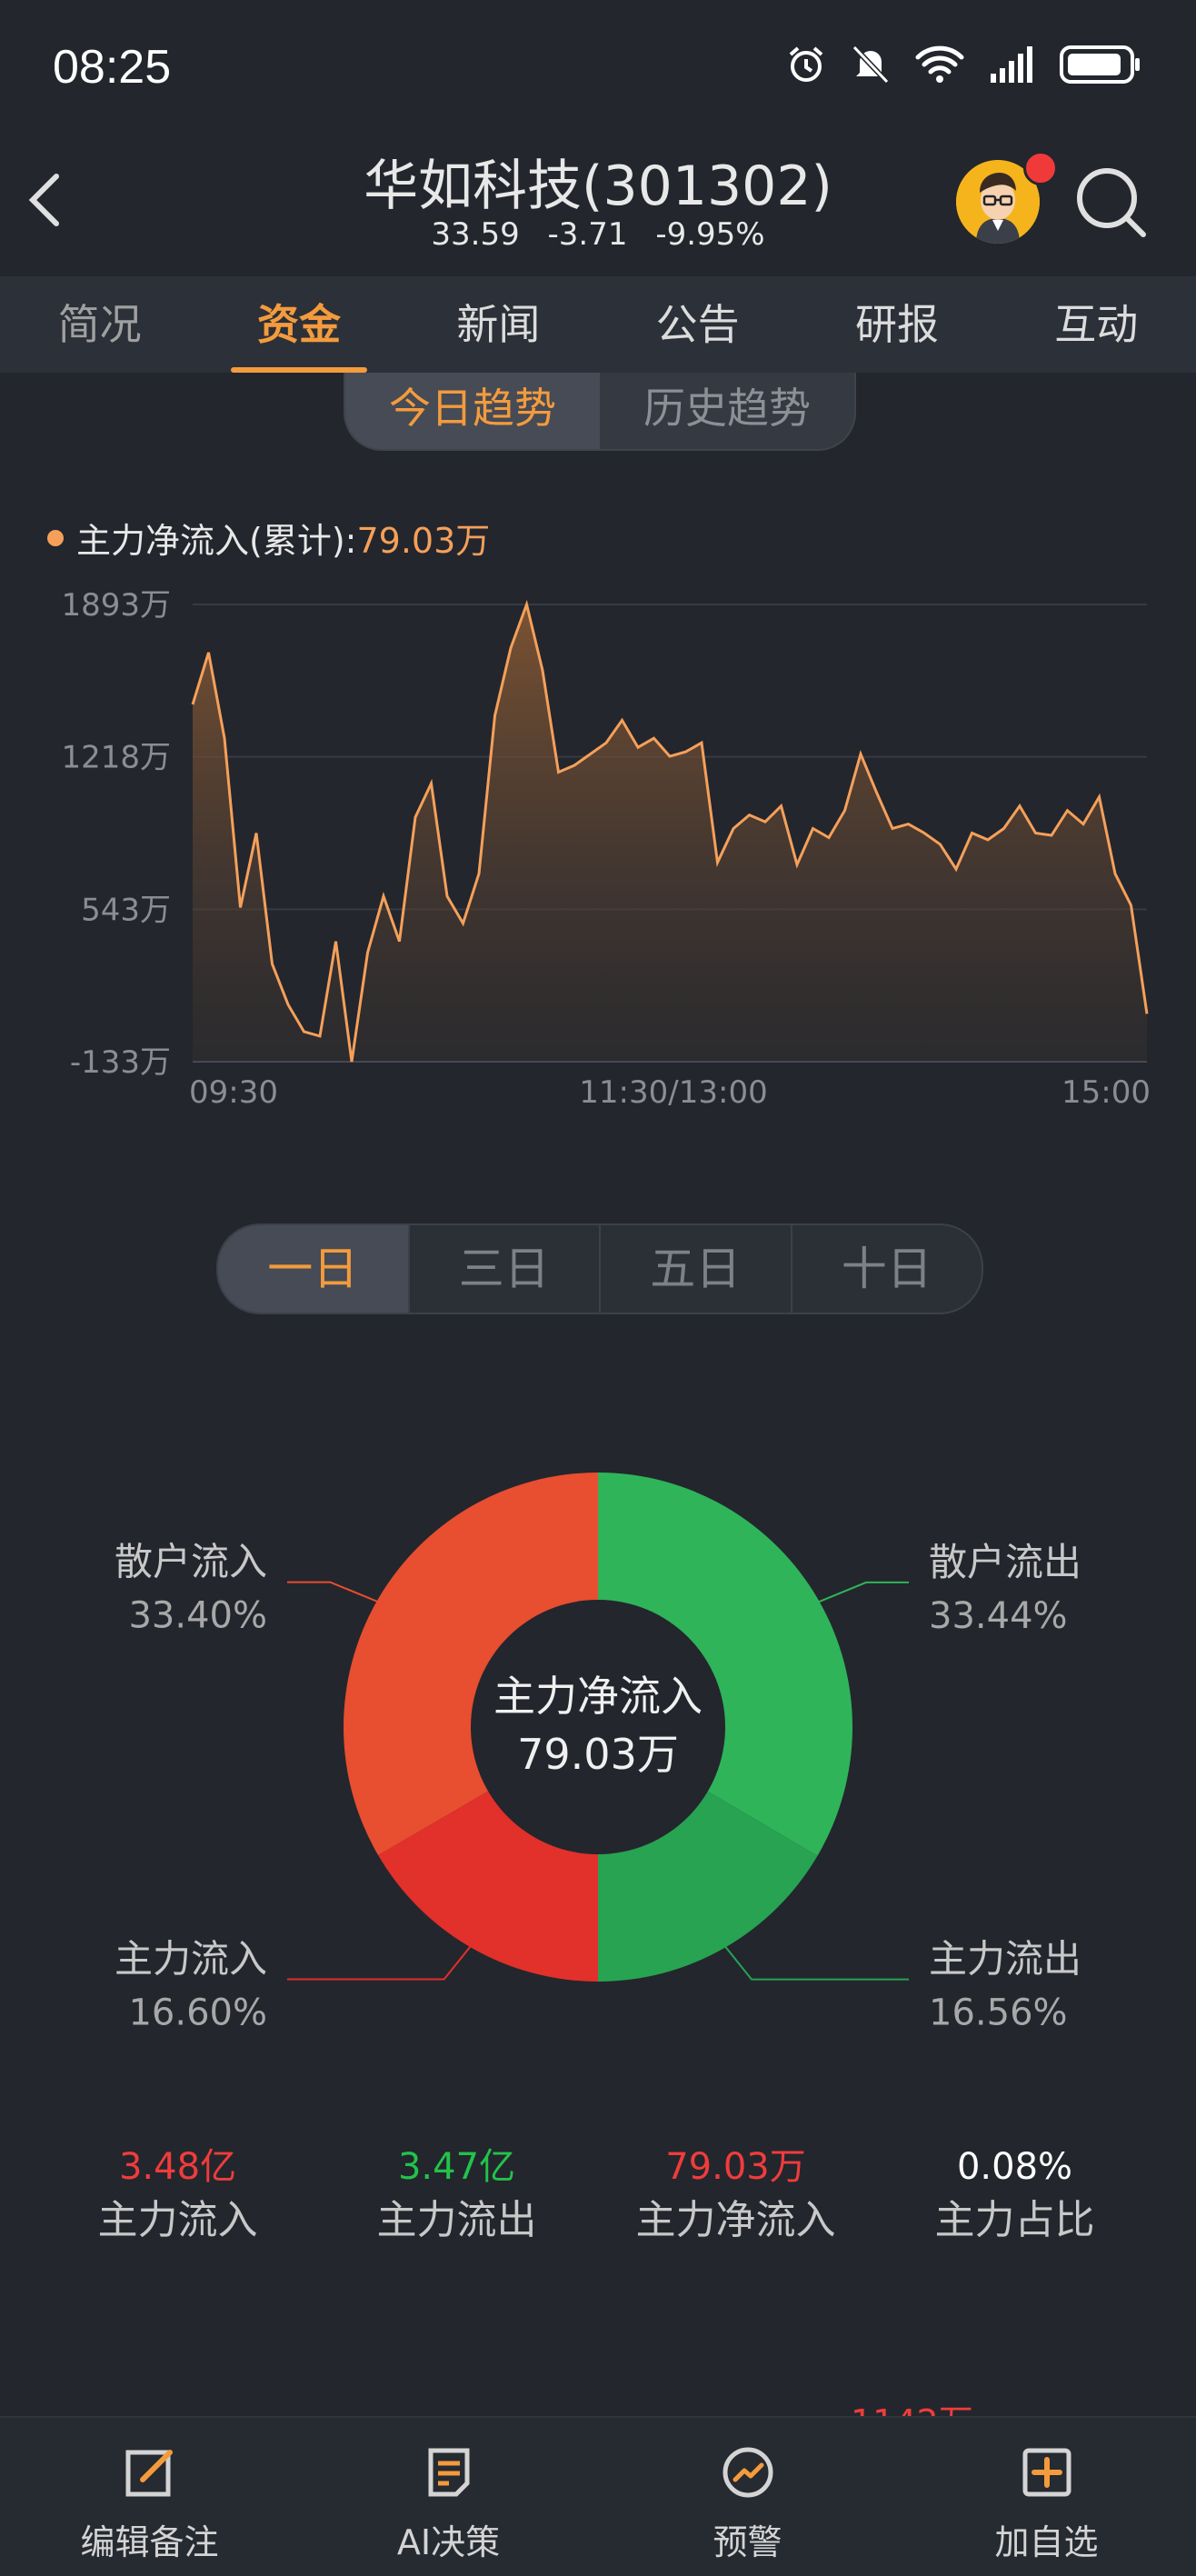 This screenshot has height=2576, width=1196. What do you see at coordinates (1005, 1959) in the screenshot?
I see `slice-label: 主力流出` at bounding box center [1005, 1959].